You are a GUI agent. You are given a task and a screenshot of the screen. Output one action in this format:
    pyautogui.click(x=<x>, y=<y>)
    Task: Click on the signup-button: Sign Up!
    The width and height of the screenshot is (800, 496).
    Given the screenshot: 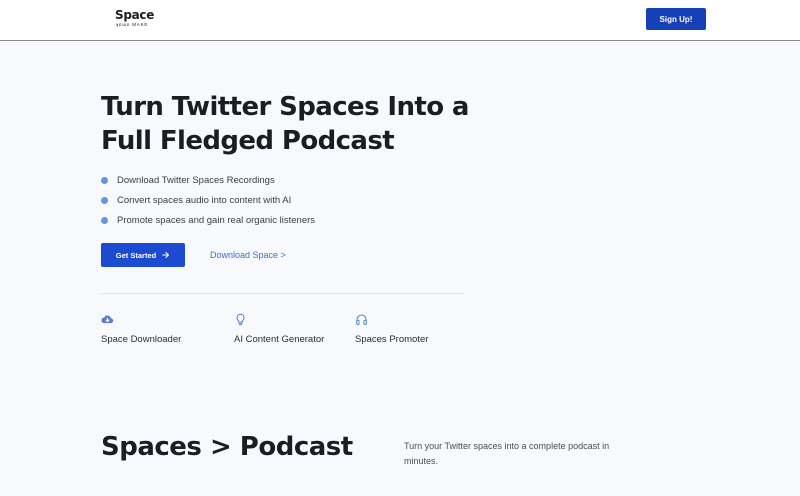 What is the action you would take?
    pyautogui.click(x=676, y=19)
    